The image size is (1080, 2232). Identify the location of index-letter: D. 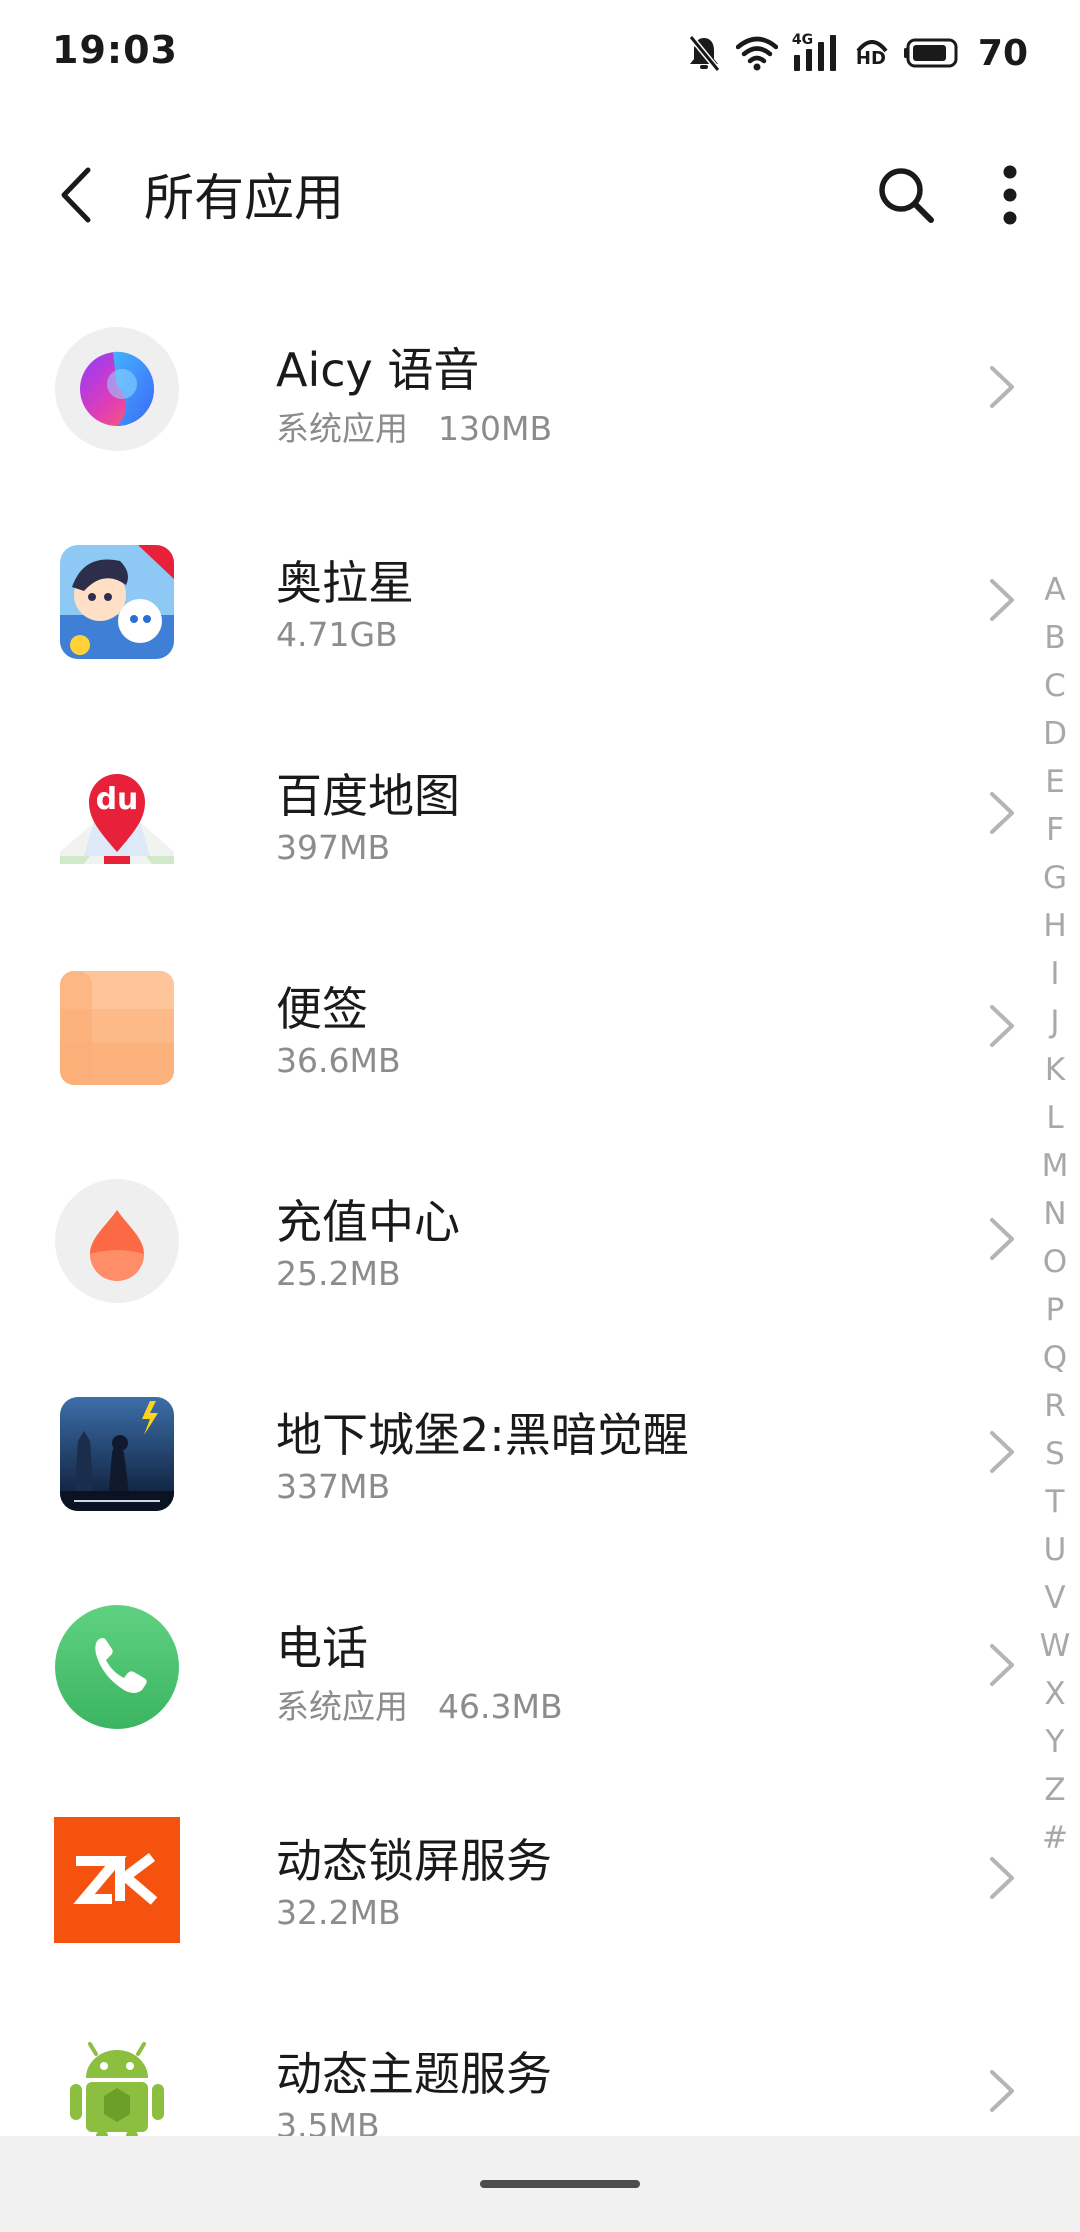
(1055, 734).